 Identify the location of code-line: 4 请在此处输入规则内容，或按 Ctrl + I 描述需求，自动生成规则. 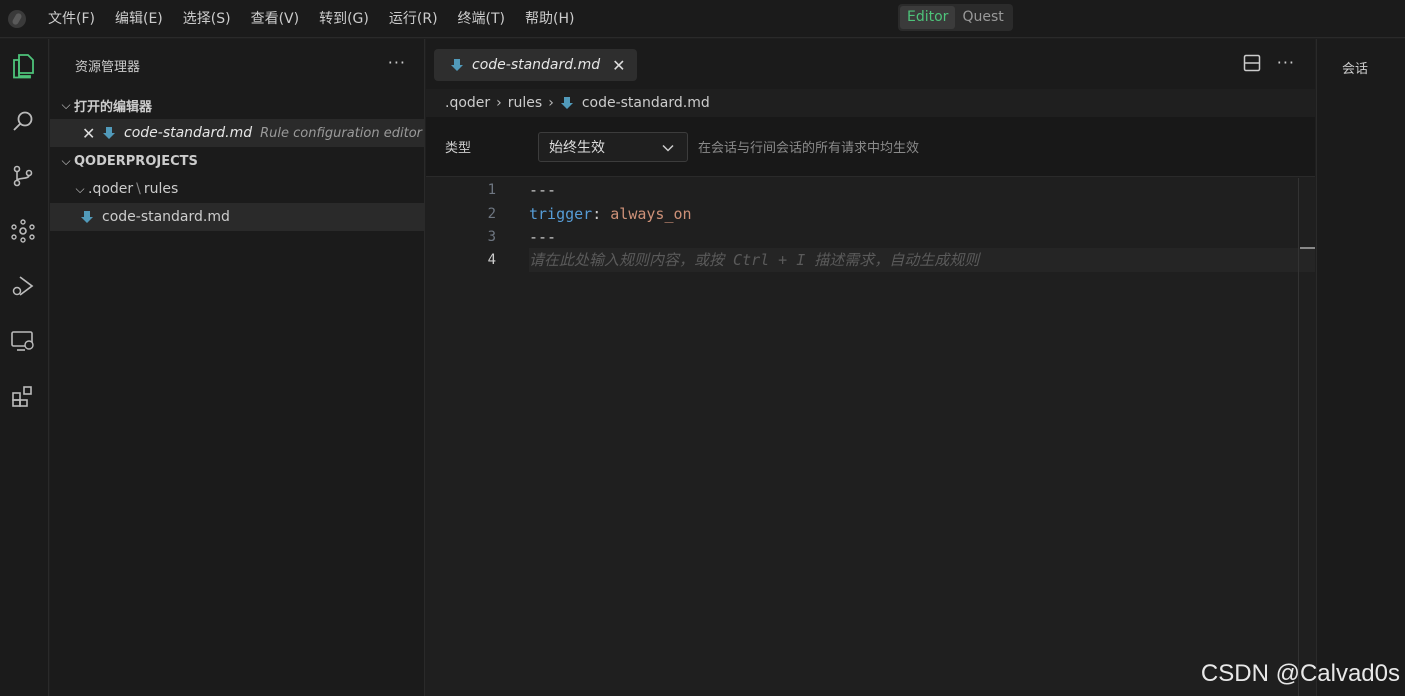
(870, 260).